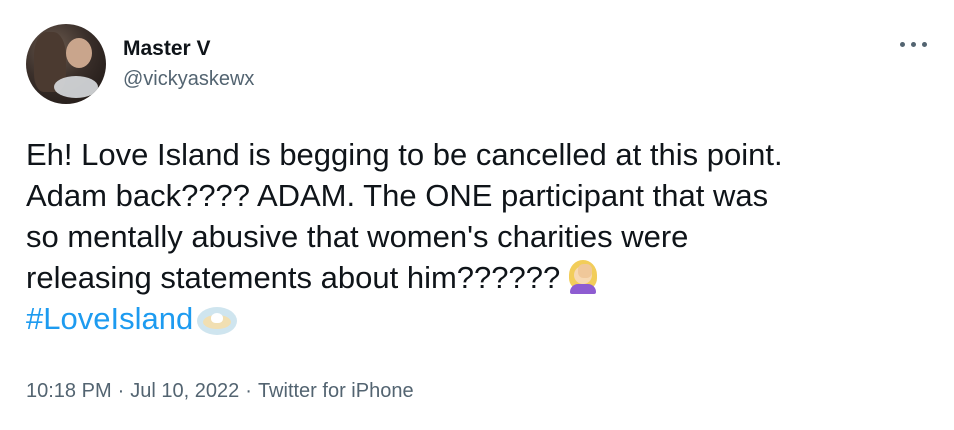 The width and height of the screenshot is (954, 430). Describe the element at coordinates (184, 391) in the screenshot. I see `tweet-date: Jul 10, 2022` at that location.